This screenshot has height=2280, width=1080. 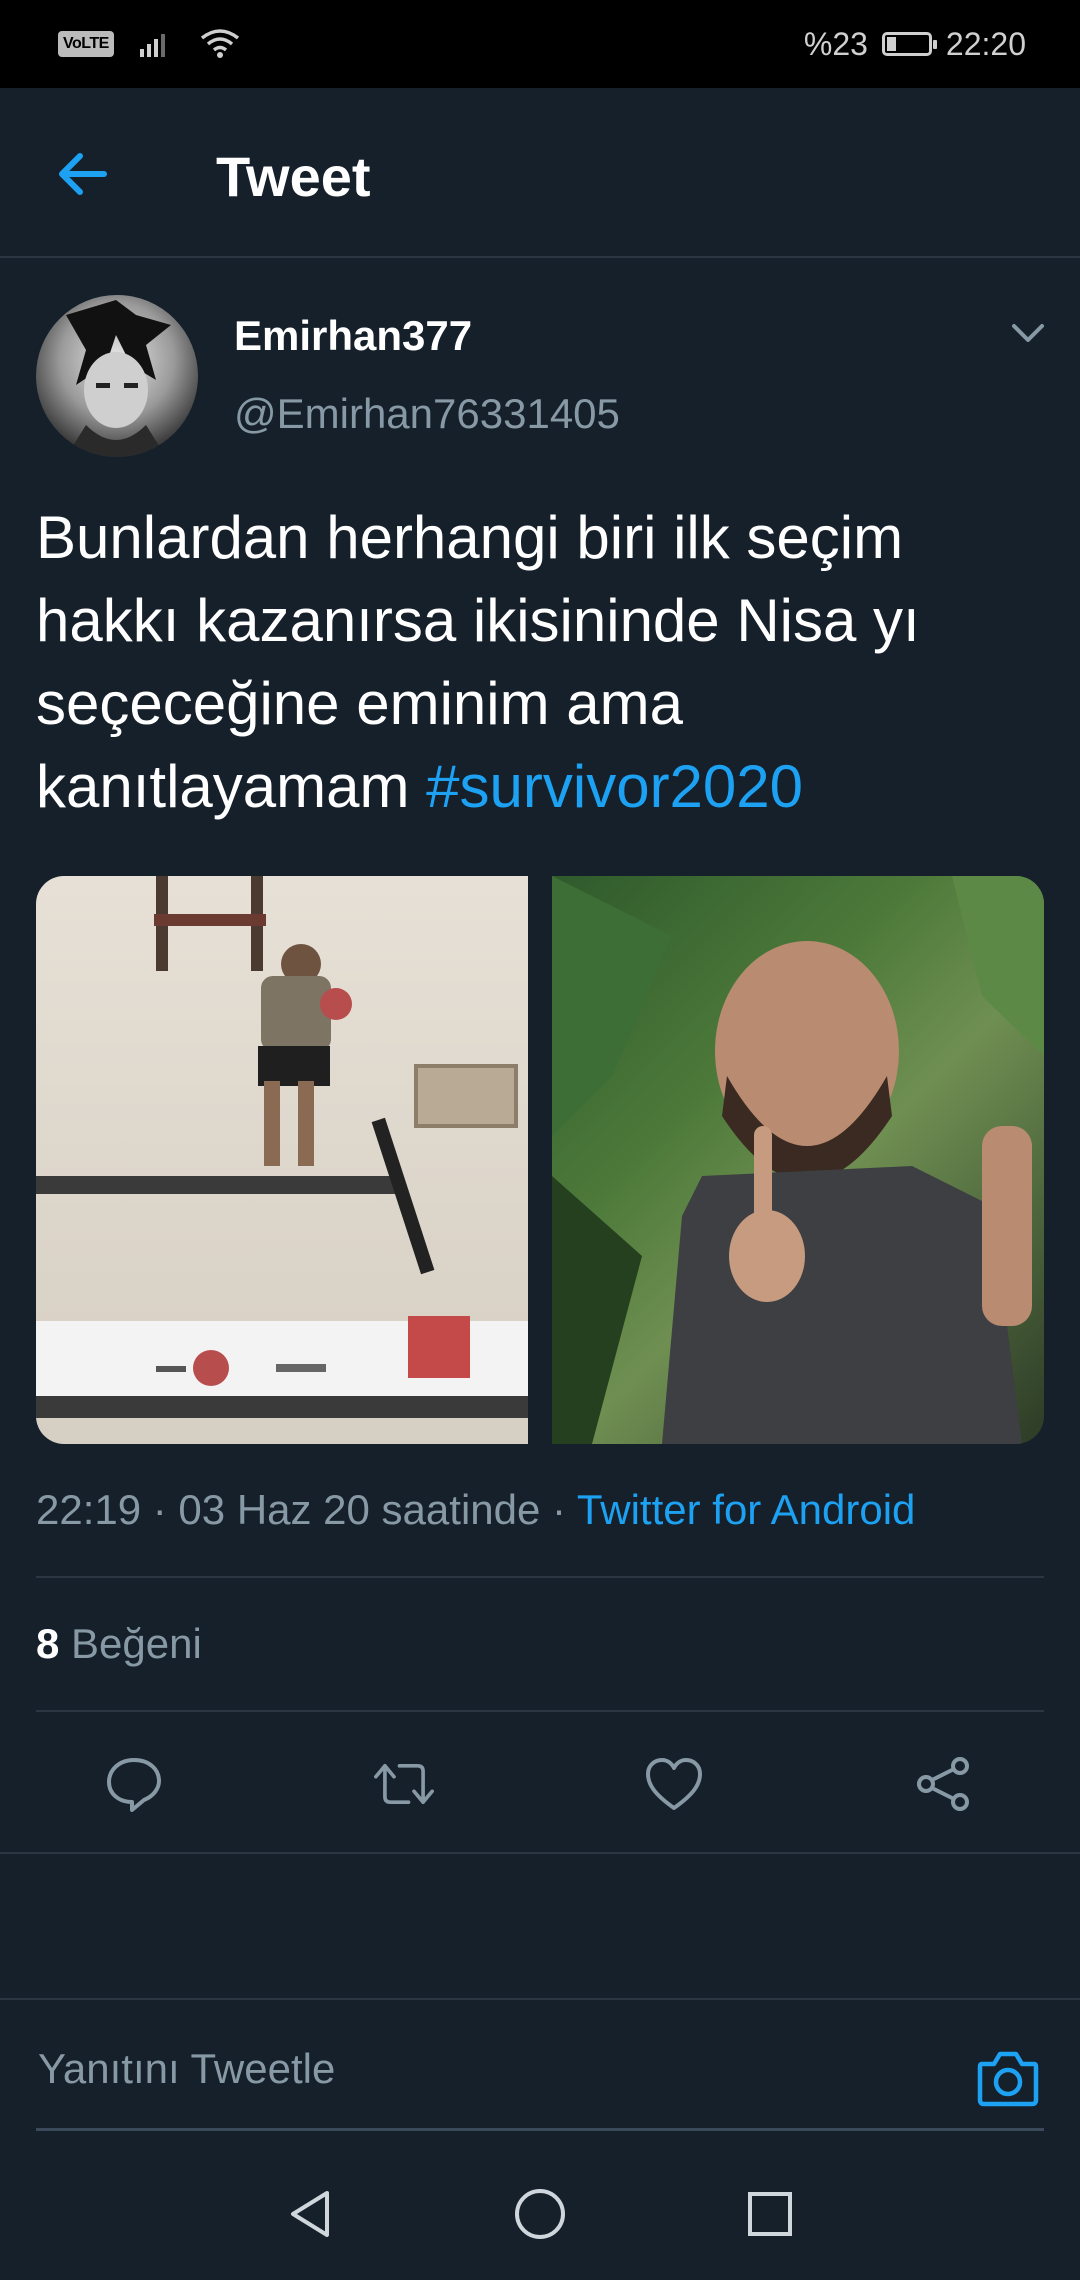 I want to click on share-button, so click(x=944, y=1784).